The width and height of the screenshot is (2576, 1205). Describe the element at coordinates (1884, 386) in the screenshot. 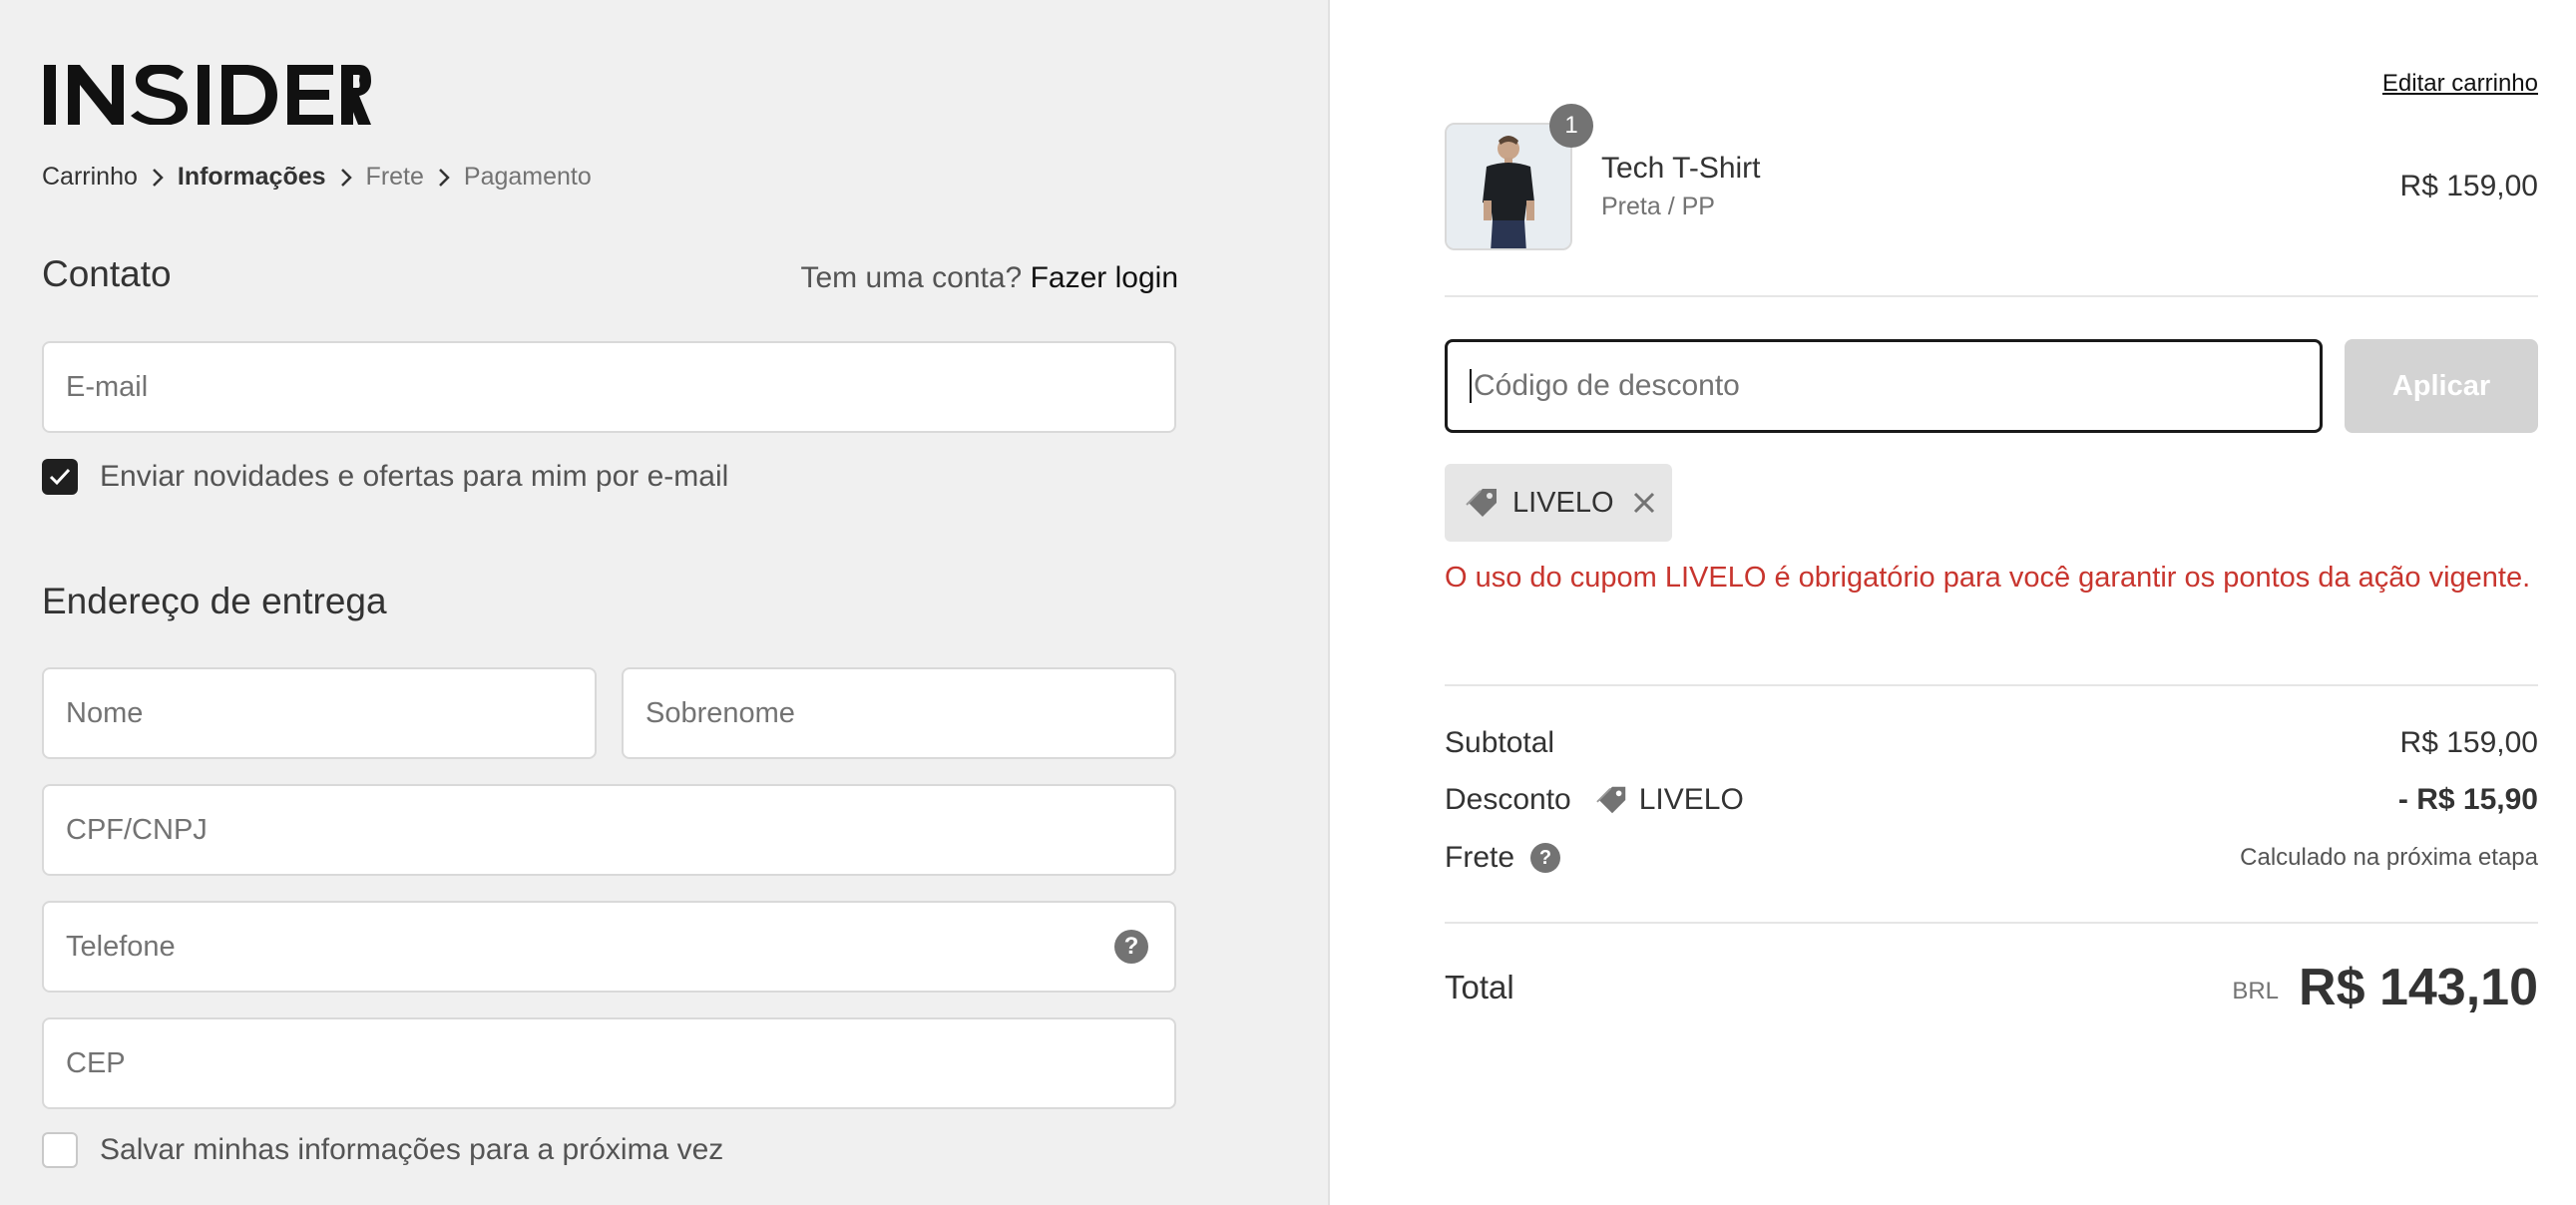

I see `discount-code-input: Código de desconto` at that location.